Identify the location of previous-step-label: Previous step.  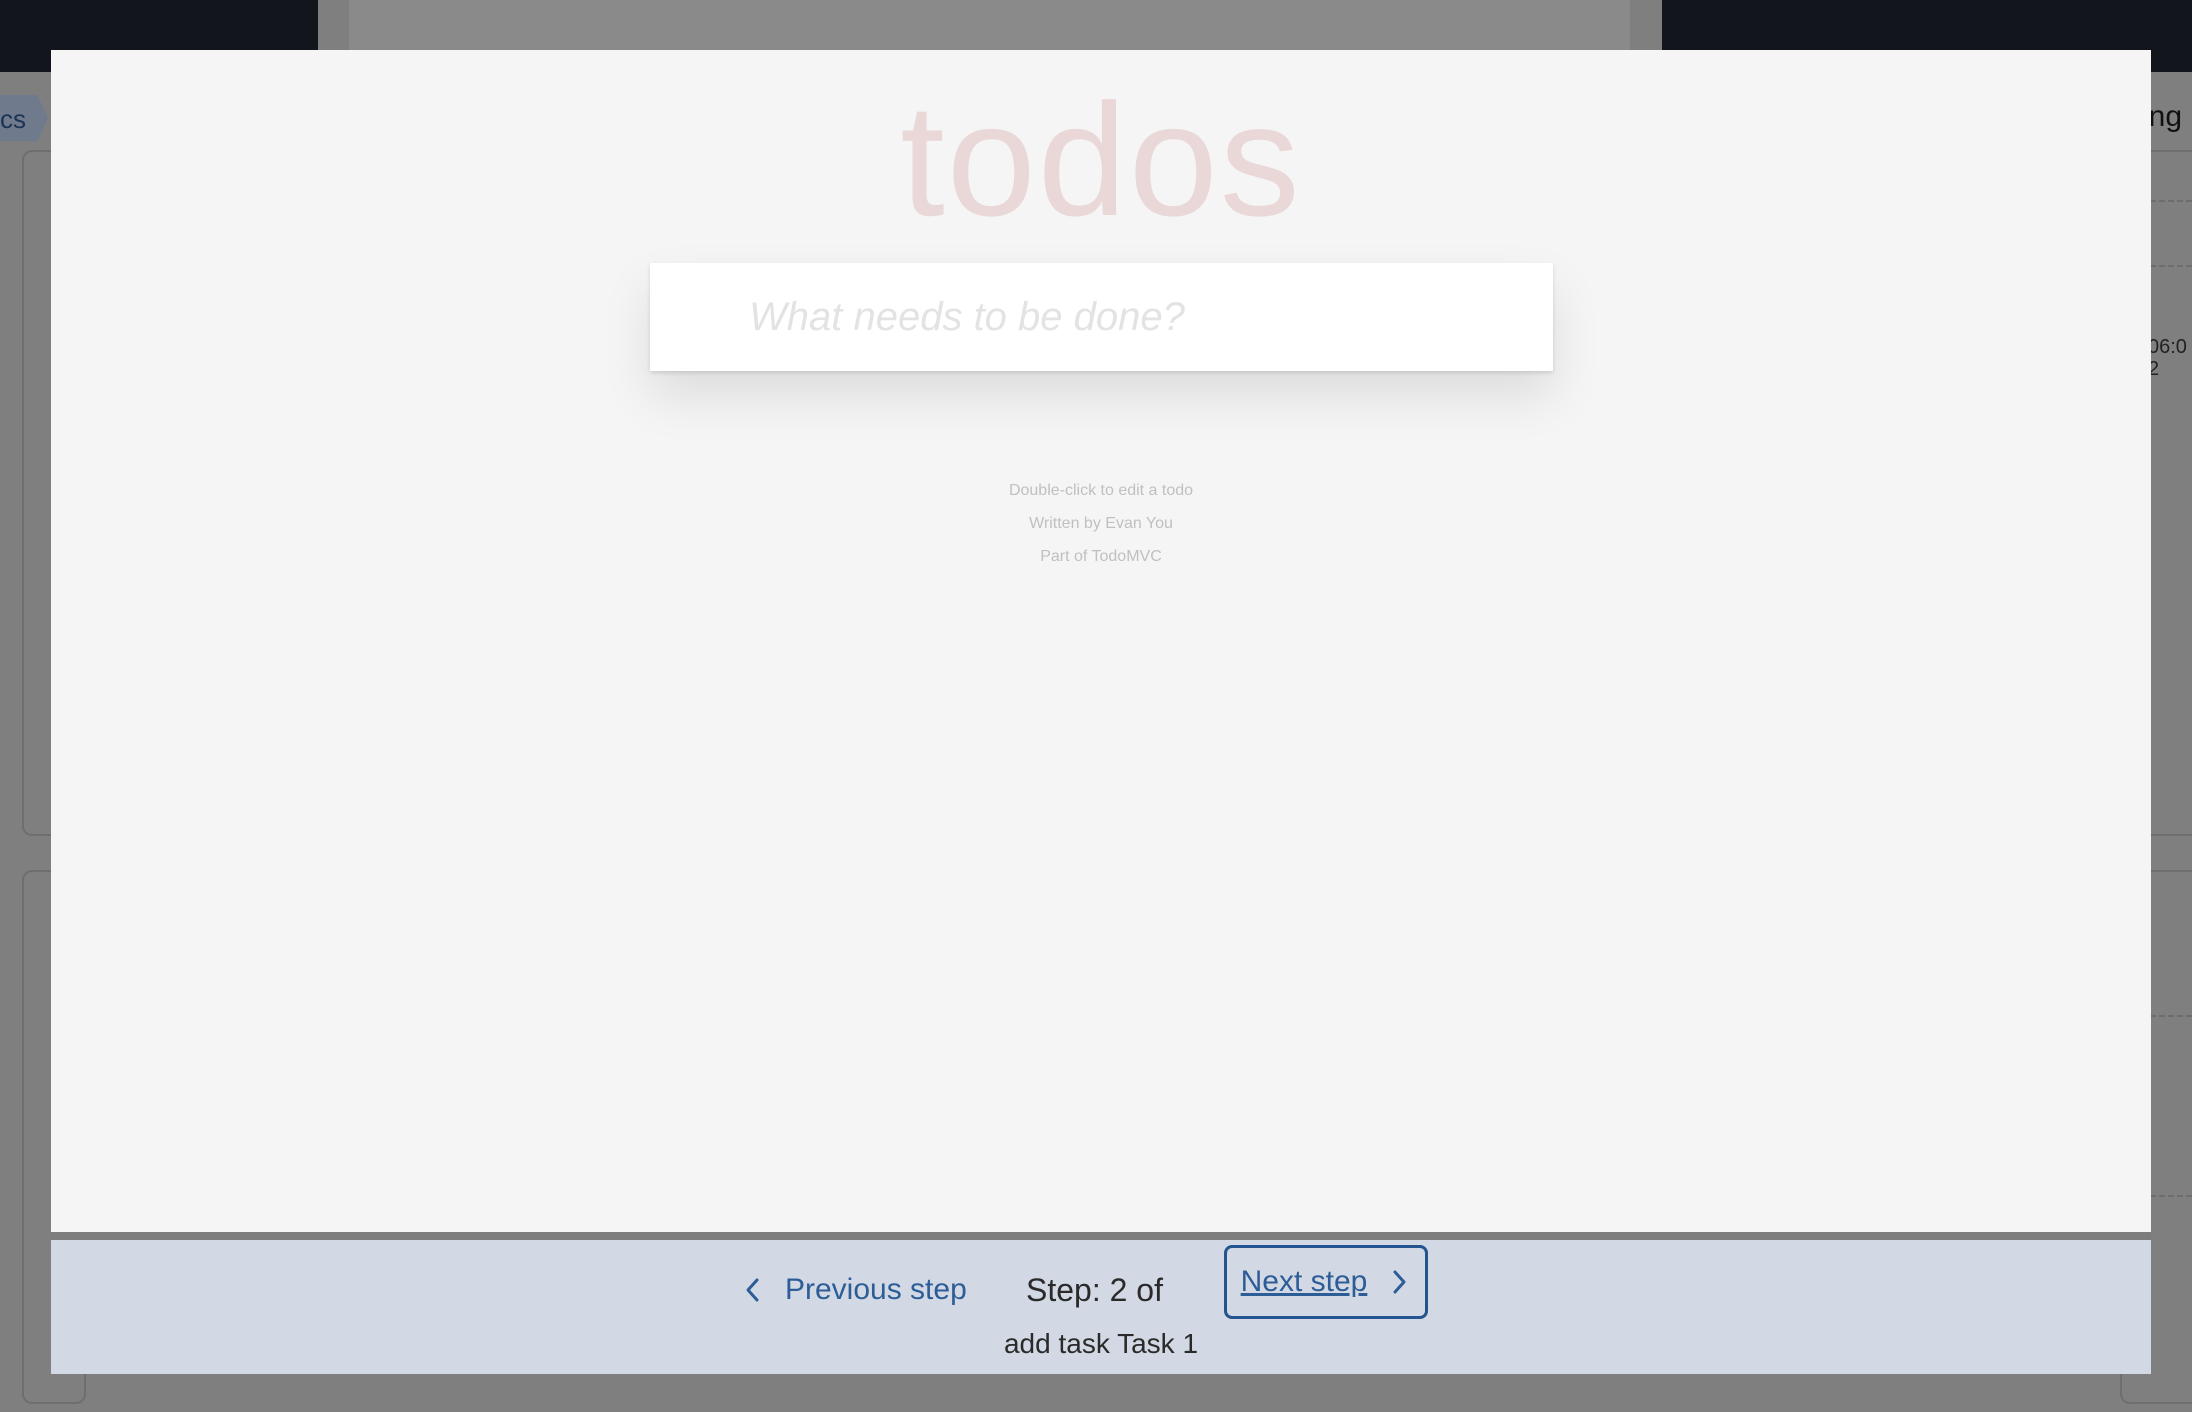
(876, 1289).